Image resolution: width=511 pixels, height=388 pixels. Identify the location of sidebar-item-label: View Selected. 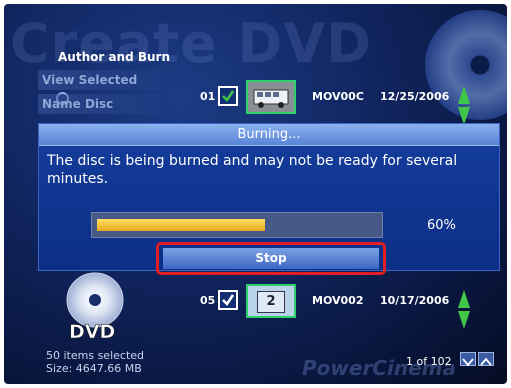
(90, 80).